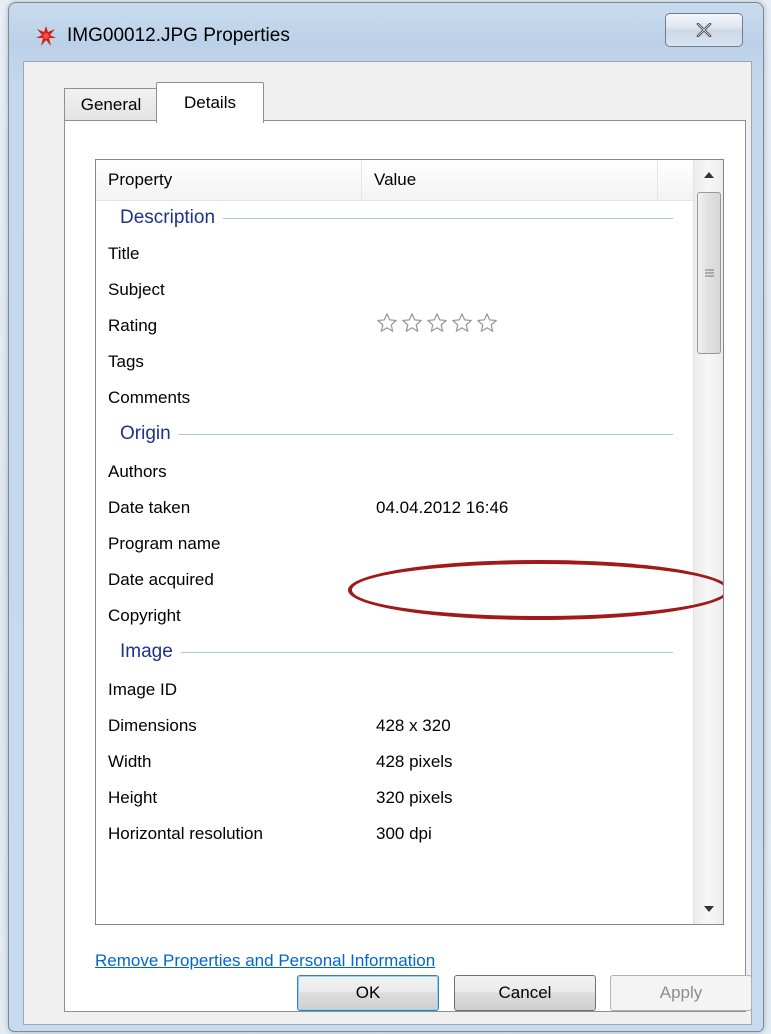 The image size is (771, 1034). Describe the element at coordinates (149, 397) in the screenshot. I see `property-name: Comments` at that location.